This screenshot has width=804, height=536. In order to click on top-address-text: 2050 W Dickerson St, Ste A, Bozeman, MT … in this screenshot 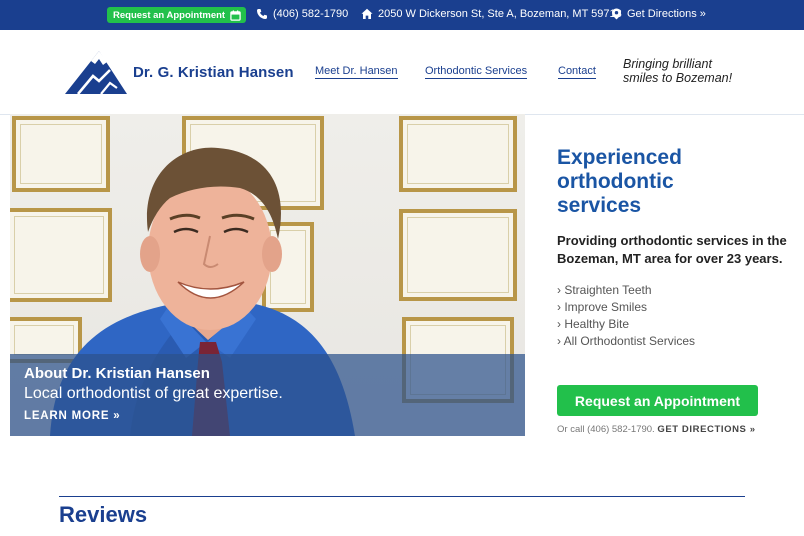, I will do `click(500, 14)`.